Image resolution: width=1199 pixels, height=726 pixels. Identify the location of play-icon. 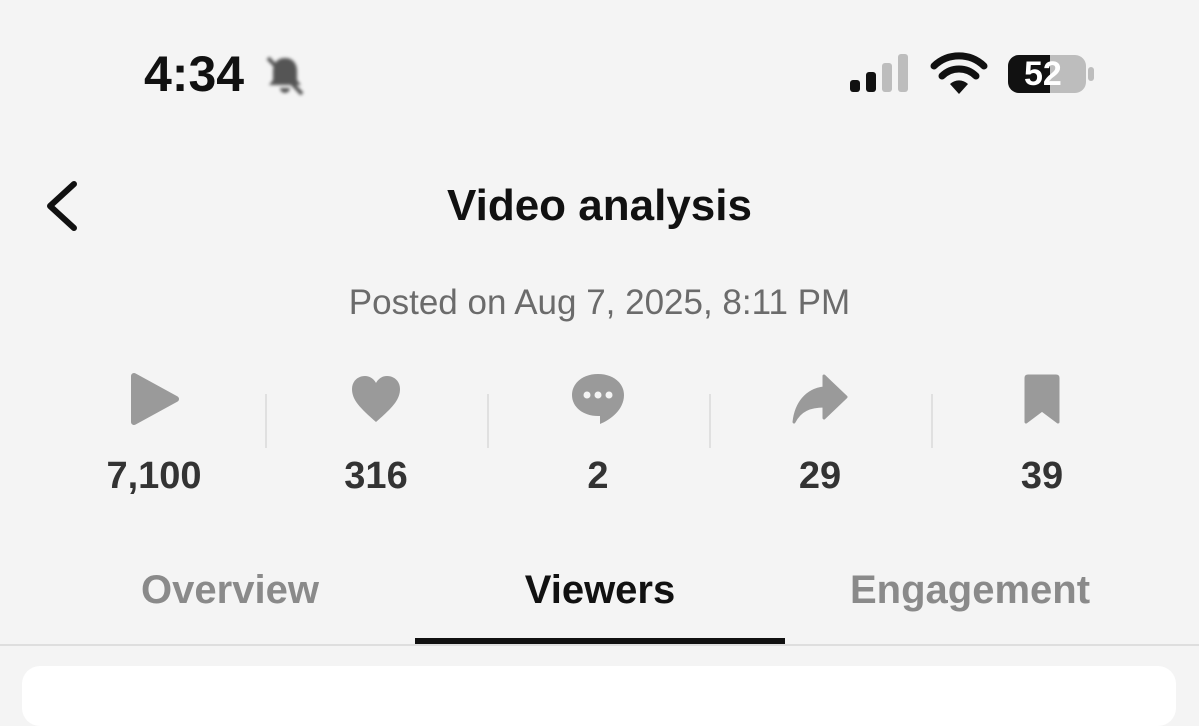
(155, 399).